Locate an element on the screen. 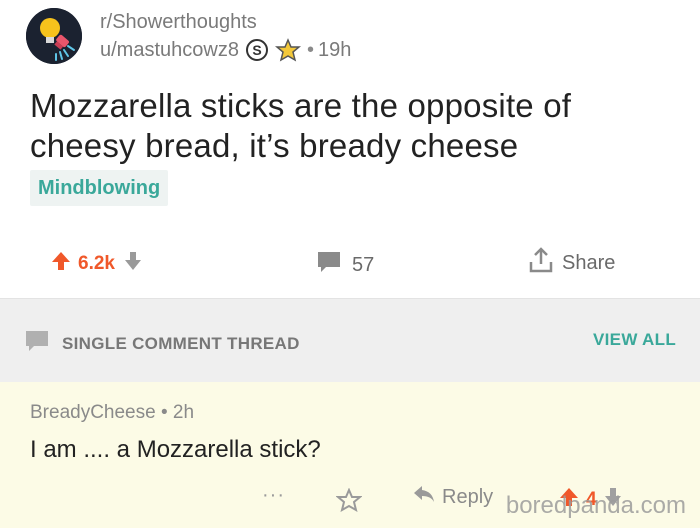  share-label: Share is located at coordinates (589, 262).